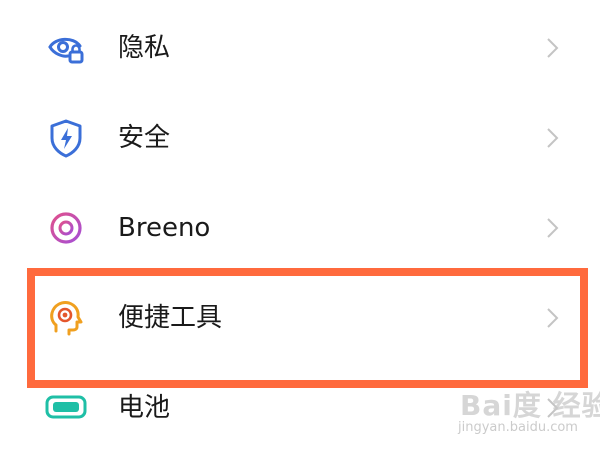 The width and height of the screenshot is (600, 453). What do you see at coordinates (66, 48) in the screenshot?
I see `privacy-eye-lock-icon` at bounding box center [66, 48].